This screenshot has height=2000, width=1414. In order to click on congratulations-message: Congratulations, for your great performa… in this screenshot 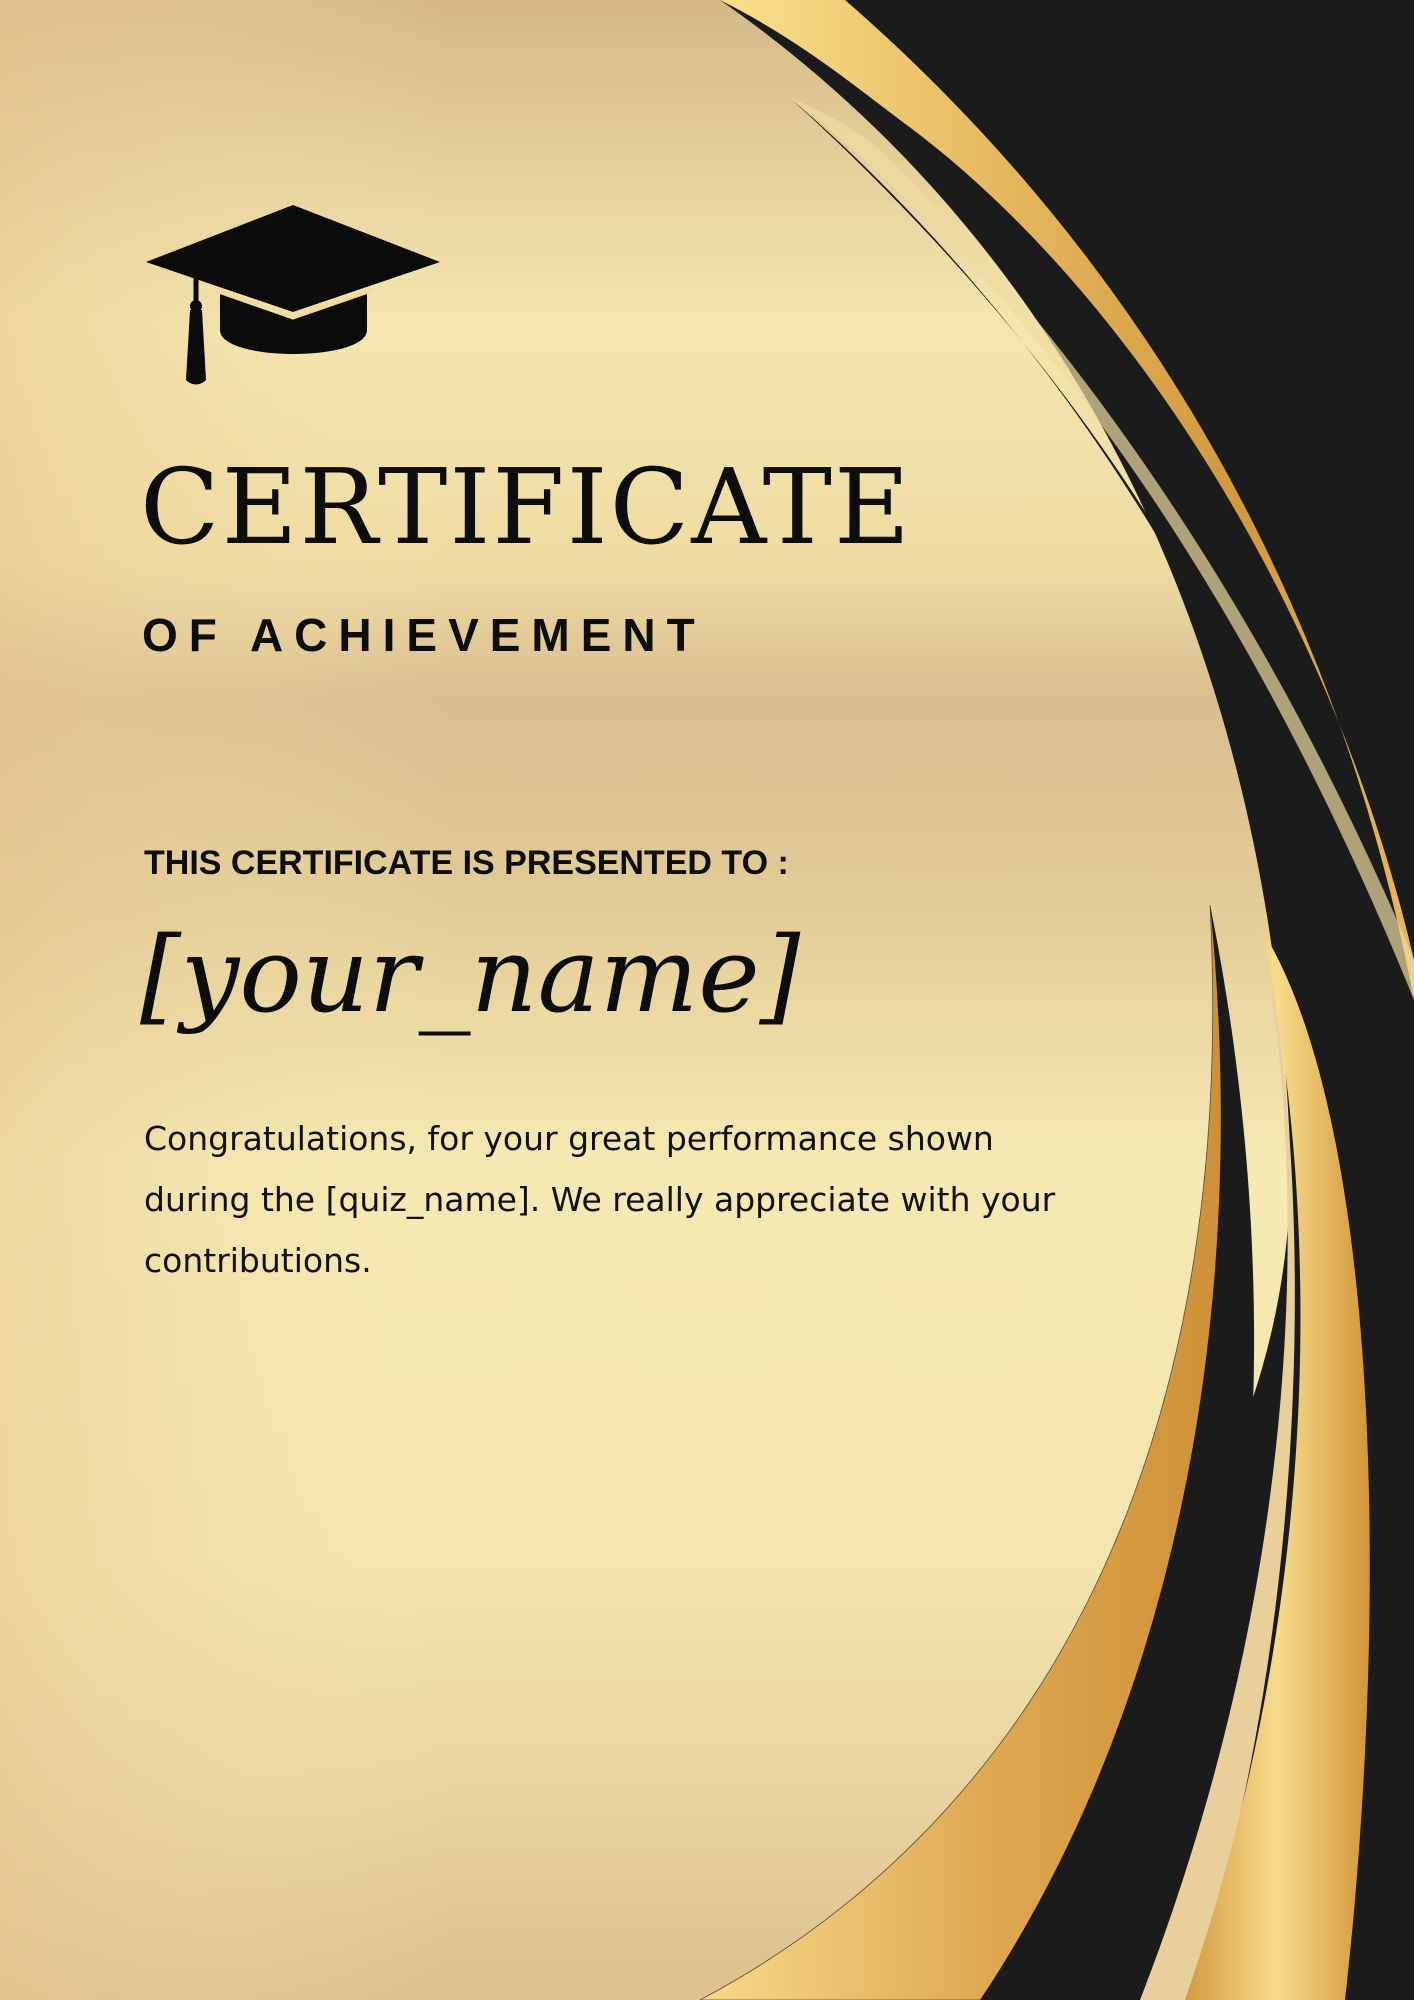, I will do `click(600, 1199)`.